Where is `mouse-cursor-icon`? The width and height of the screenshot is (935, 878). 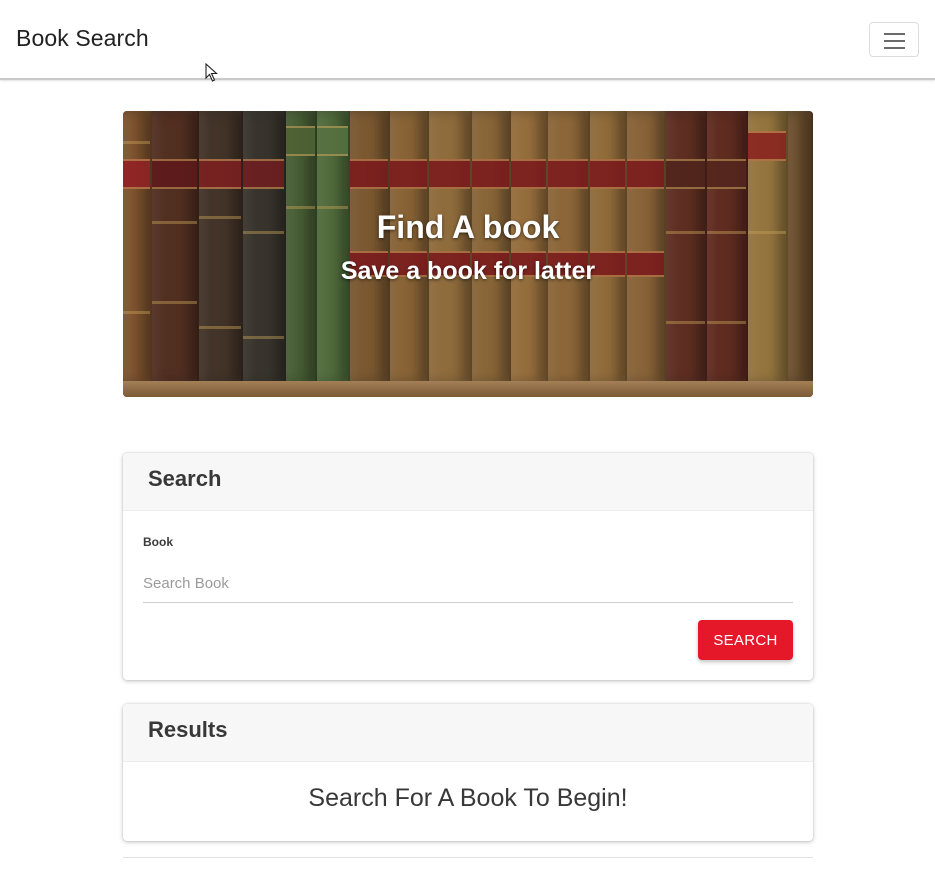 mouse-cursor-icon is located at coordinates (211, 72).